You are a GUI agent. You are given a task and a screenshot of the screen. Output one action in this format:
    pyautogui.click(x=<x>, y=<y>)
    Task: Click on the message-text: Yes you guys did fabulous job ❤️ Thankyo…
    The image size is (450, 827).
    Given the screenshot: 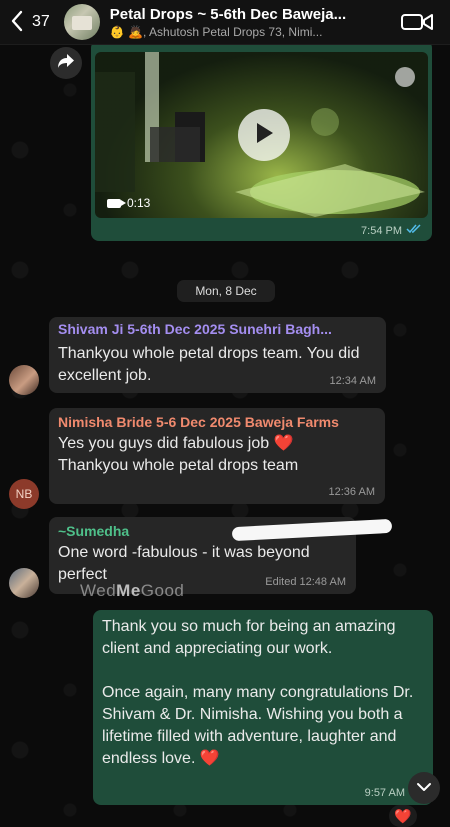 What is the action you would take?
    pyautogui.click(x=218, y=455)
    